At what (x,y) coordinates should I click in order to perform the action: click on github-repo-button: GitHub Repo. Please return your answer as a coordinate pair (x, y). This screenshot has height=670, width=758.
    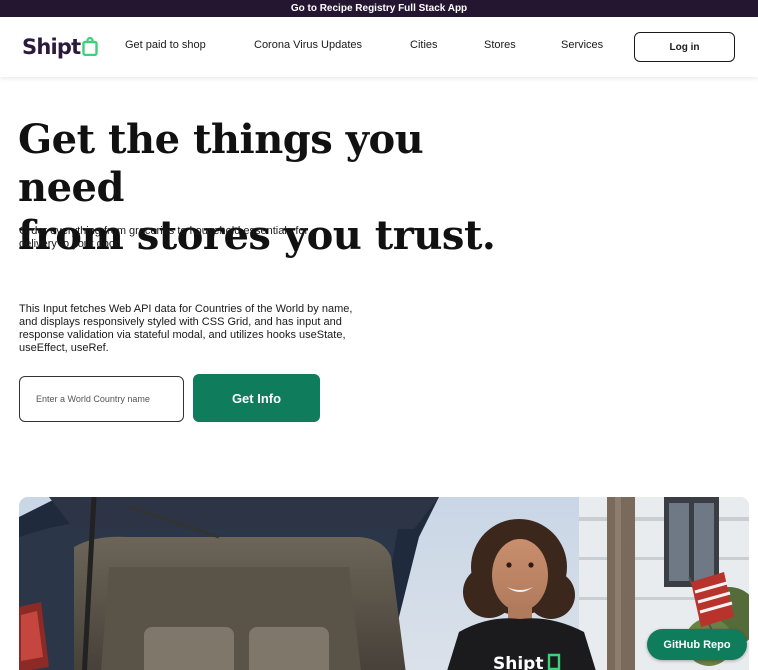
    Looking at the image, I should click on (697, 644).